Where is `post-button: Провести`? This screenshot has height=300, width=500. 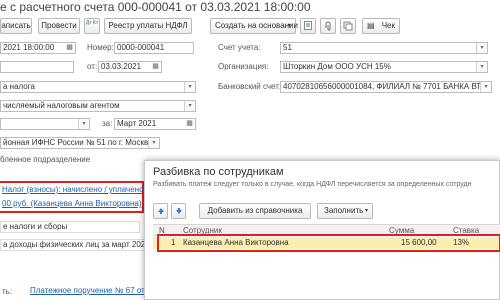
post-button: Провести is located at coordinates (59, 26).